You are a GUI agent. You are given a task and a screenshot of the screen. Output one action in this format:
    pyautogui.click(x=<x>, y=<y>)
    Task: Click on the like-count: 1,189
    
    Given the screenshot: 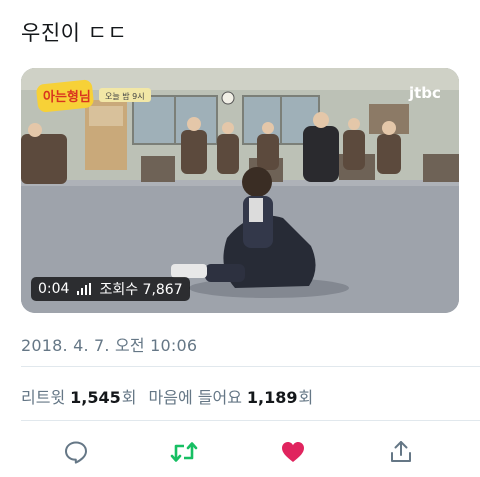 What is the action you would take?
    pyautogui.click(x=272, y=397)
    